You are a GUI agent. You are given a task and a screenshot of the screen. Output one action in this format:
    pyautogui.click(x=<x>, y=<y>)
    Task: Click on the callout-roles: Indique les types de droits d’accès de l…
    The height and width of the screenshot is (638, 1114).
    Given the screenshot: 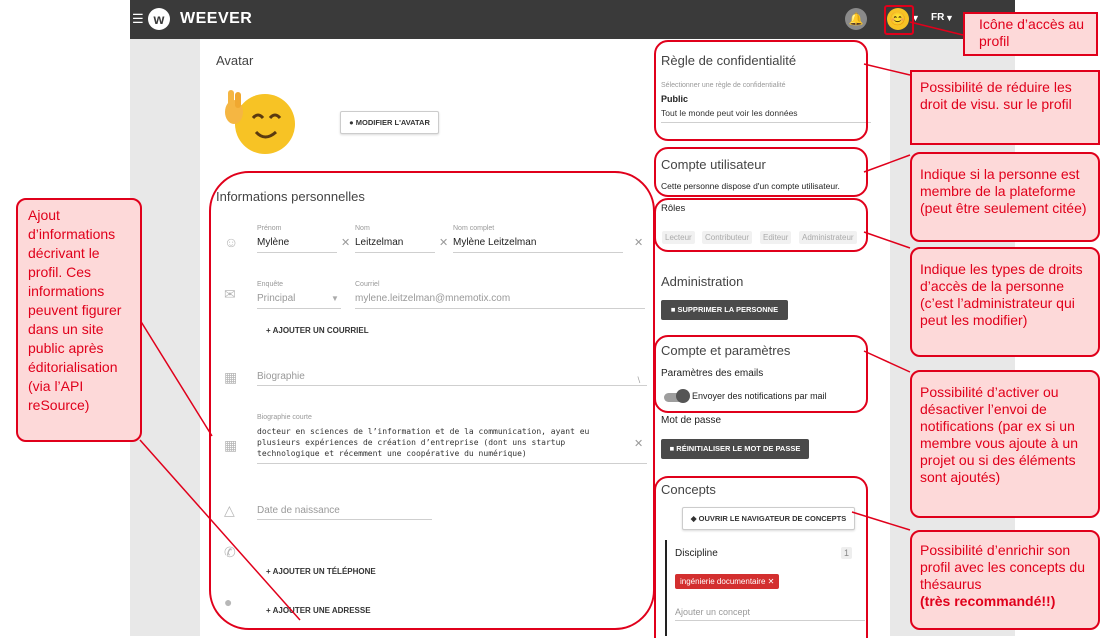 What is the action you would take?
    pyautogui.click(x=1005, y=302)
    